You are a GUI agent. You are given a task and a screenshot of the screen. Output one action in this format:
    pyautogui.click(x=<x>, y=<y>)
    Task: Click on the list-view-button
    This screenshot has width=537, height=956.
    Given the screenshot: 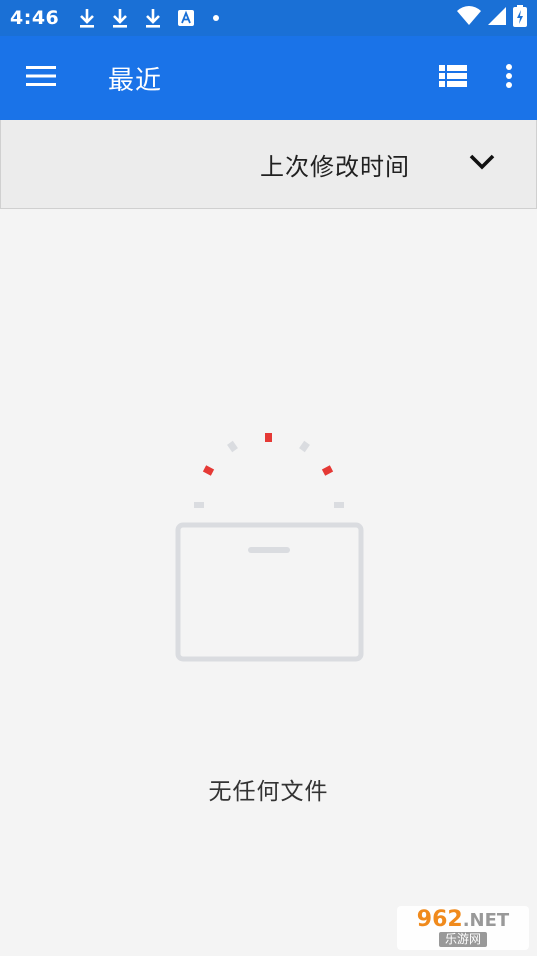 What is the action you would take?
    pyautogui.click(x=453, y=78)
    